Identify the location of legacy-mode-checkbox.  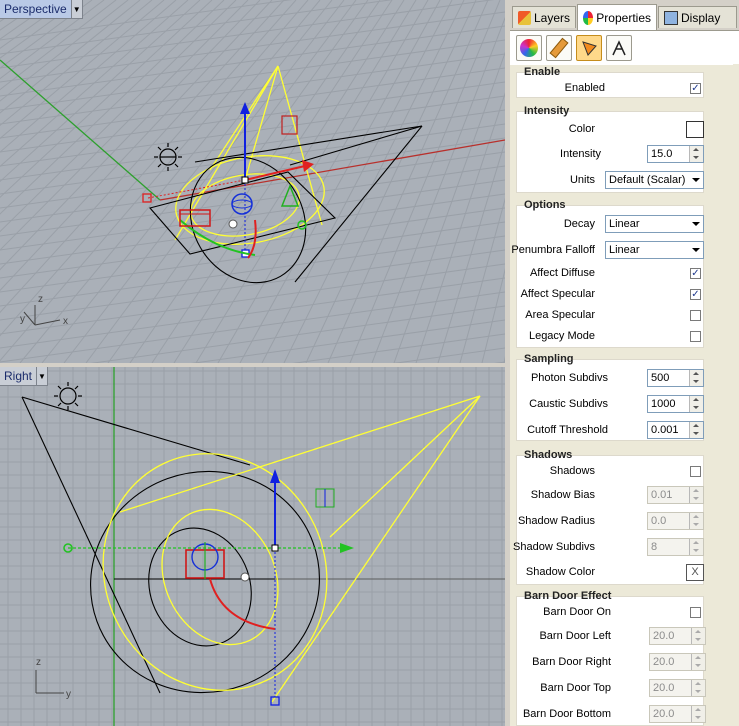
(695, 336).